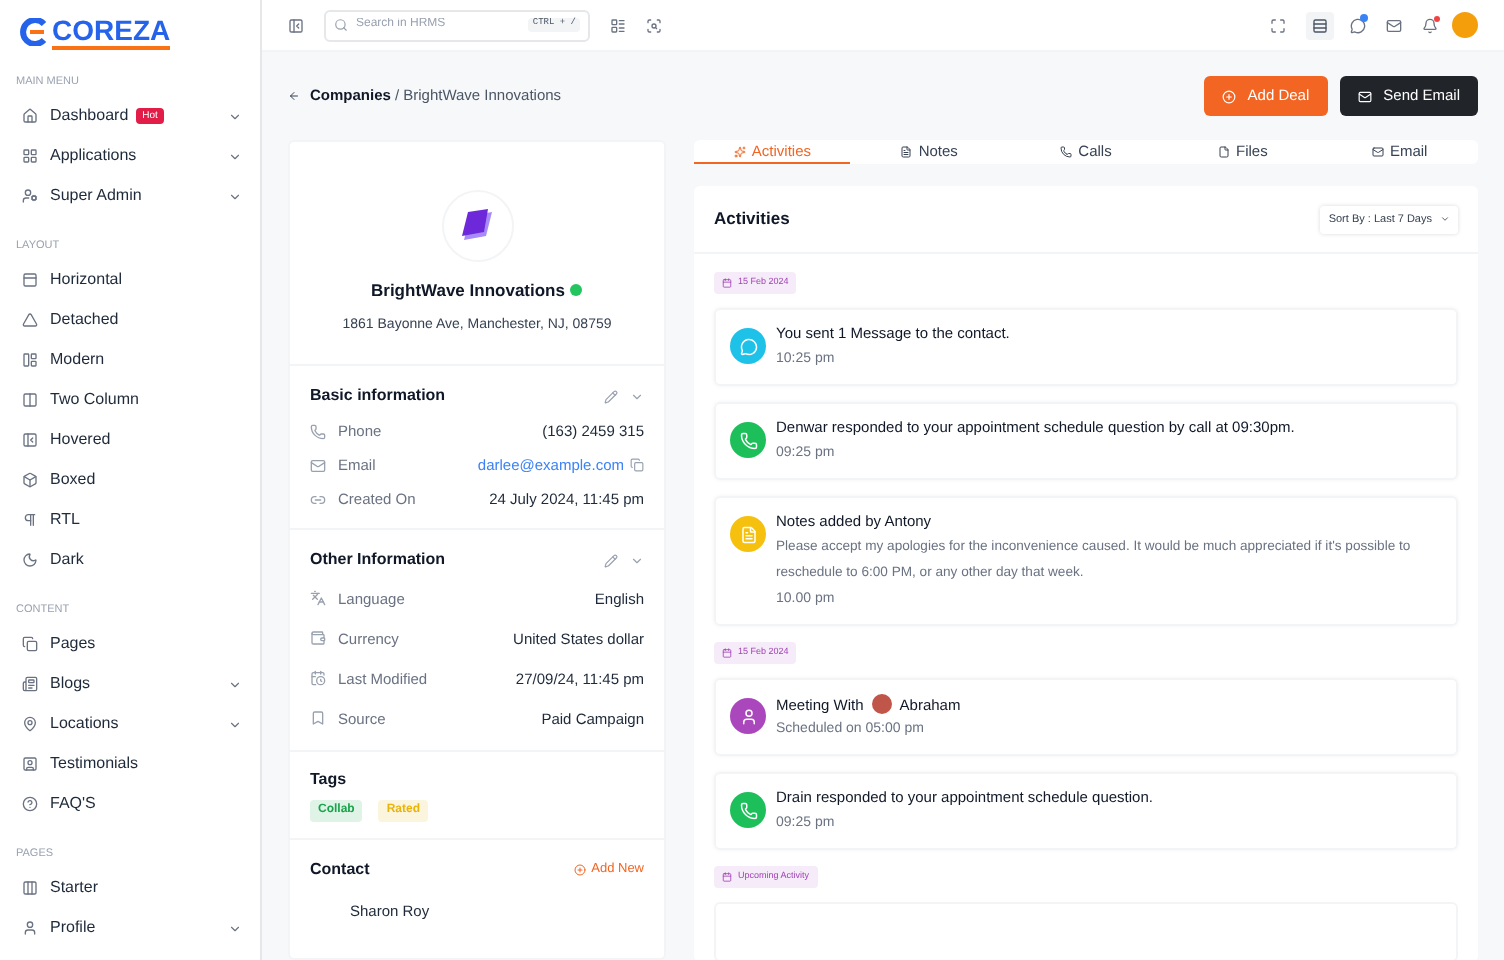 Image resolution: width=1504 pixels, height=960 pixels. What do you see at coordinates (89, 116) in the screenshot?
I see `sidebar-label: Dashboard` at bounding box center [89, 116].